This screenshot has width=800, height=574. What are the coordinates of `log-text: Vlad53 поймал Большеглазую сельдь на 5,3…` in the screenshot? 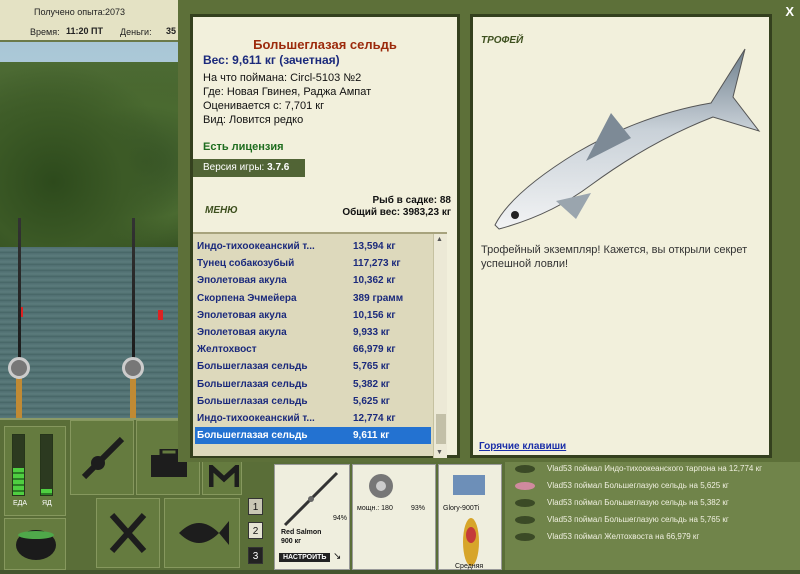 It's located at (638, 502).